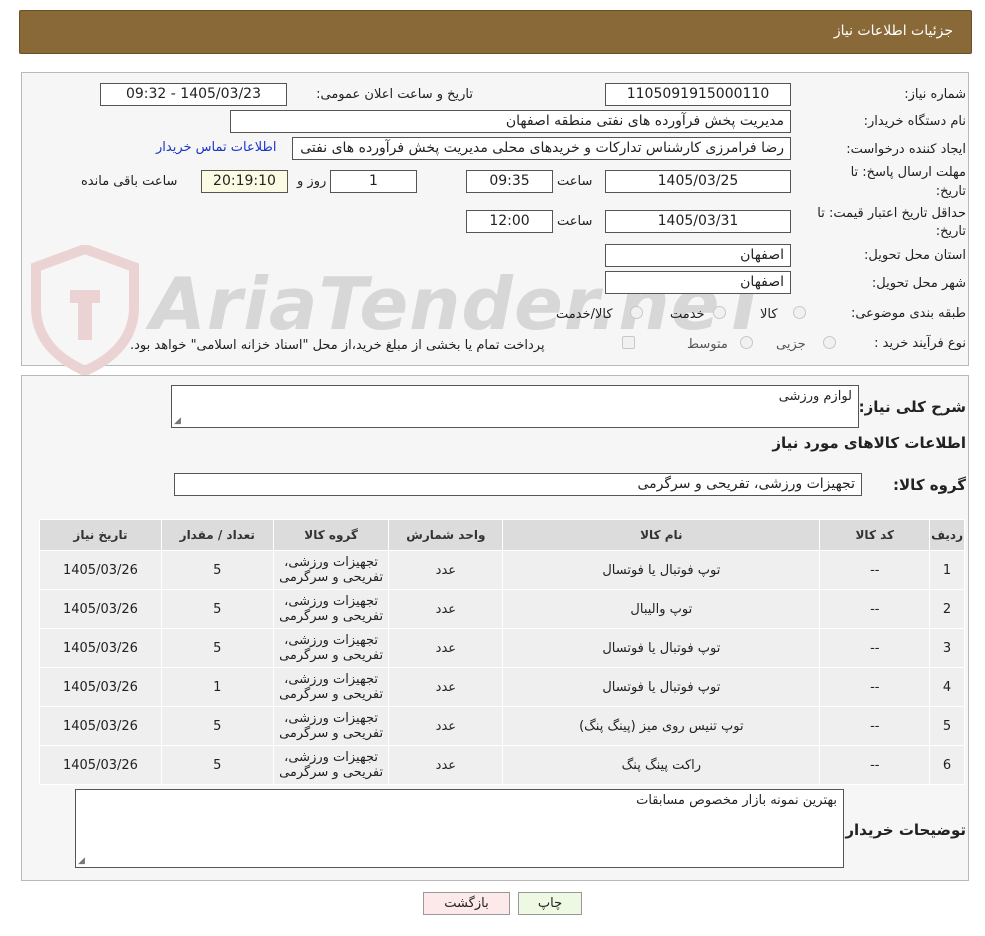 This screenshot has width=985, height=936. What do you see at coordinates (893, 31) in the screenshot?
I see `page-title: جزئیات اطلاعات نیاز` at bounding box center [893, 31].